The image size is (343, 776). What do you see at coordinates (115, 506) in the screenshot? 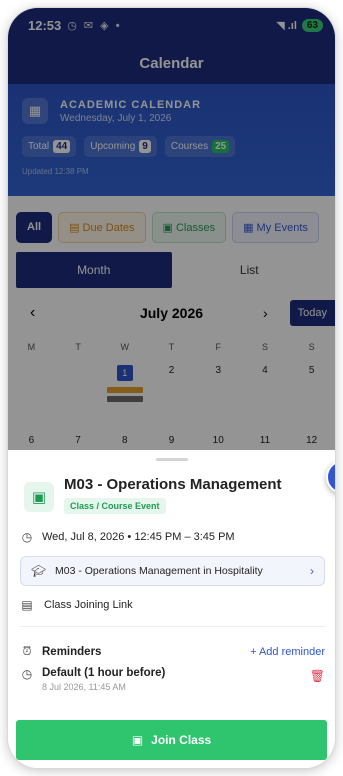
I see `event-type-badge: Class / Course Event` at bounding box center [115, 506].